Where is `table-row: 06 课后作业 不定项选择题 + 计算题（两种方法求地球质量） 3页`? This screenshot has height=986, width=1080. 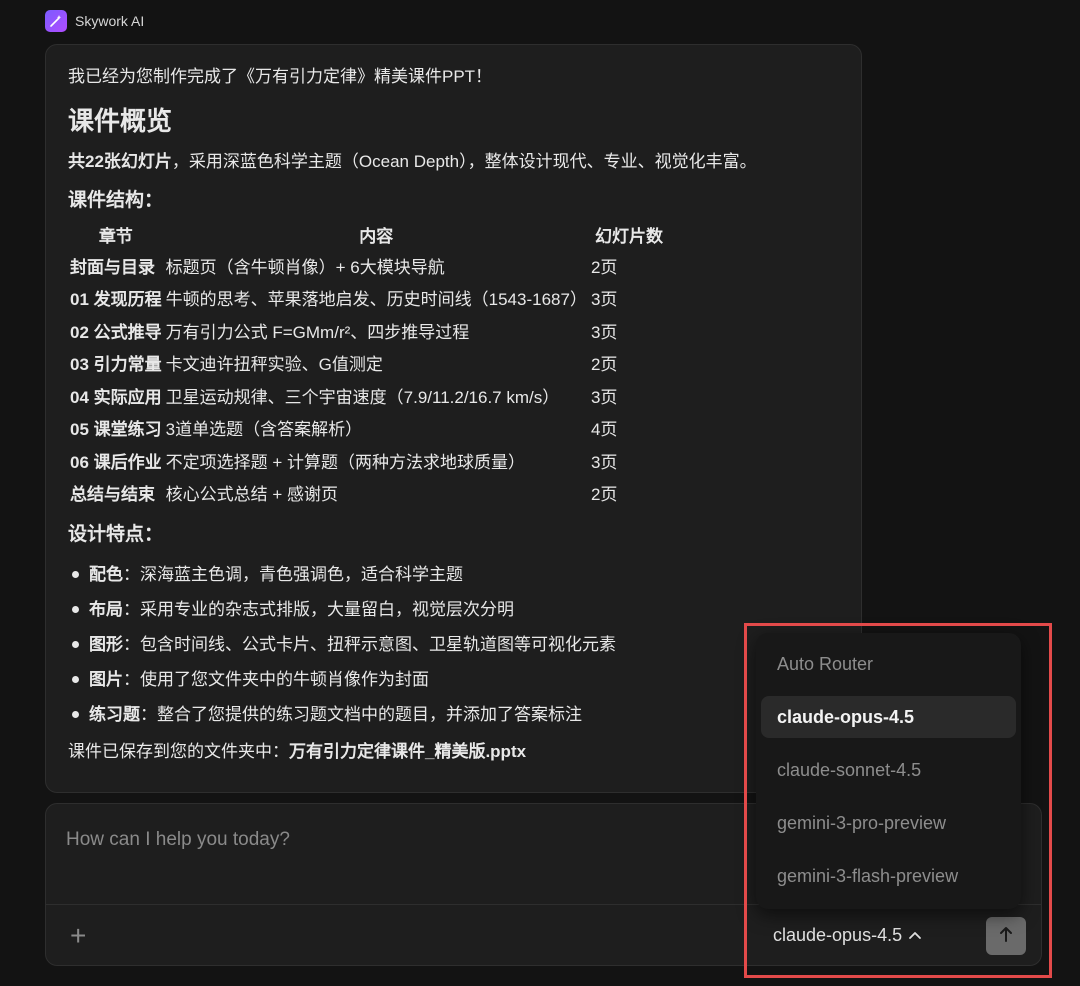 table-row: 06 课后作业 不定项选择题 + 计算题（两种方法求地球质量） 3页 is located at coordinates (368, 460).